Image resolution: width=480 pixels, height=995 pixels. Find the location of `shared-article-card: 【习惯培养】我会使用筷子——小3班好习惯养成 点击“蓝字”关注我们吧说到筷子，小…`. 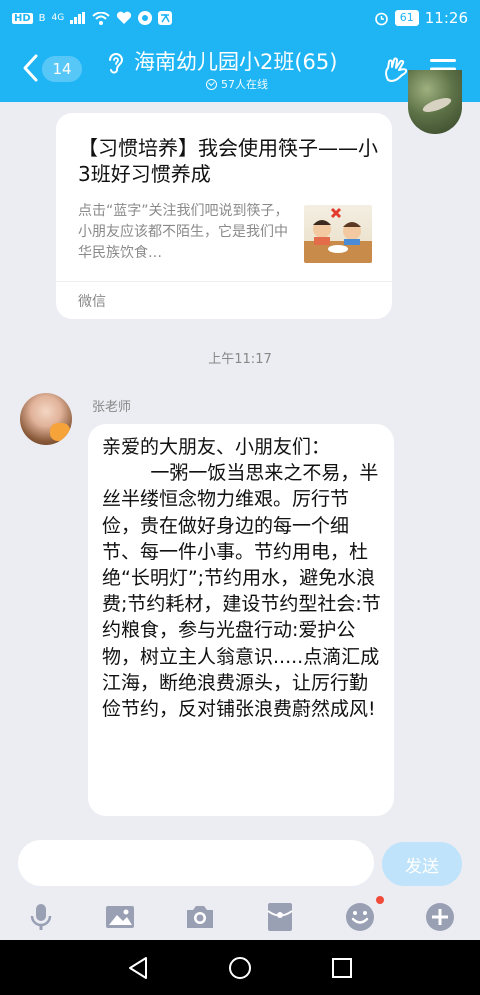

shared-article-card: 【习惯培养】我会使用筷子——小3班好习惯养成 点击“蓝字”关注我们吧说到筷子，小… is located at coordinates (224, 216).